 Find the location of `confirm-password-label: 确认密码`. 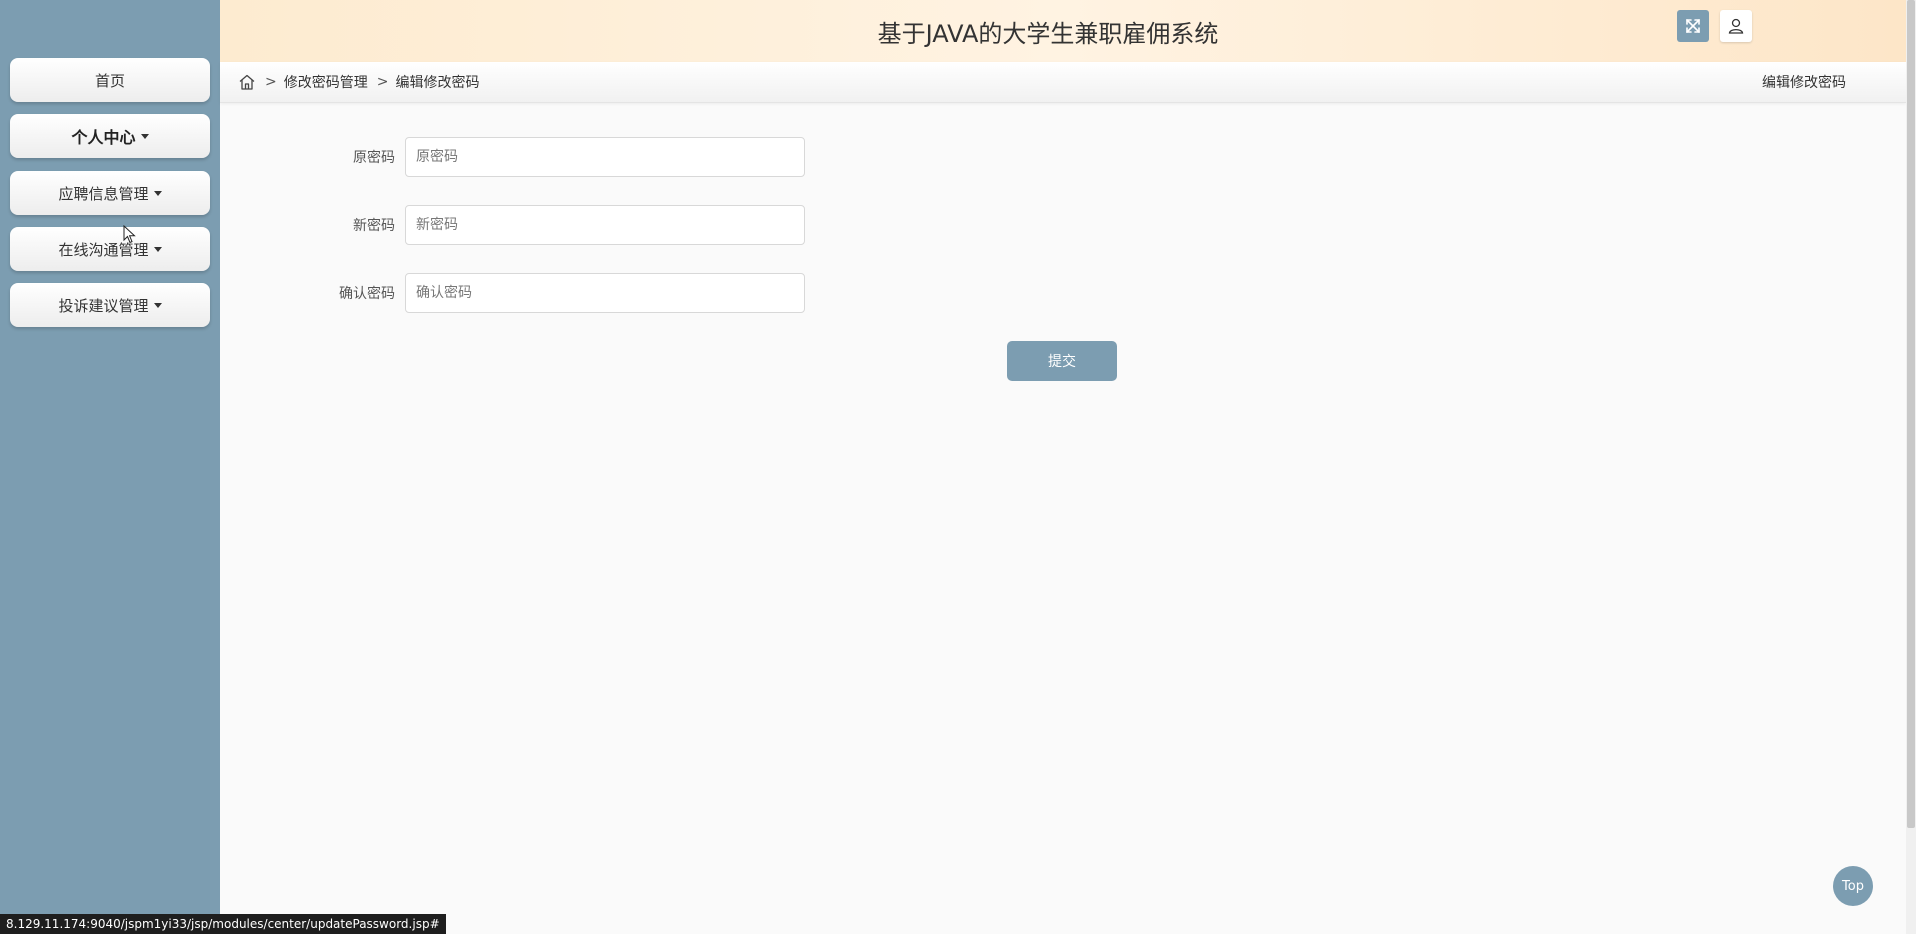

confirm-password-label: 确认密码 is located at coordinates (367, 294).